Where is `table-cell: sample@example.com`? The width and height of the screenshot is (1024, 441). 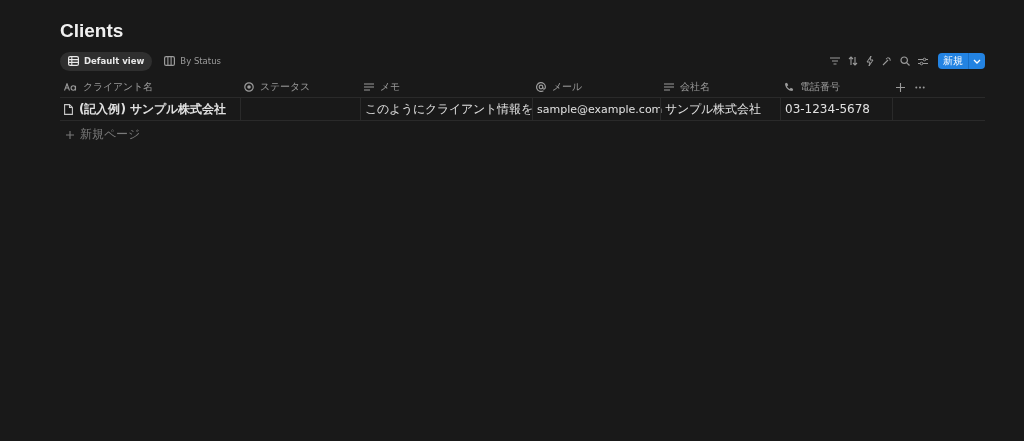
table-cell: sample@example.com is located at coordinates (600, 109).